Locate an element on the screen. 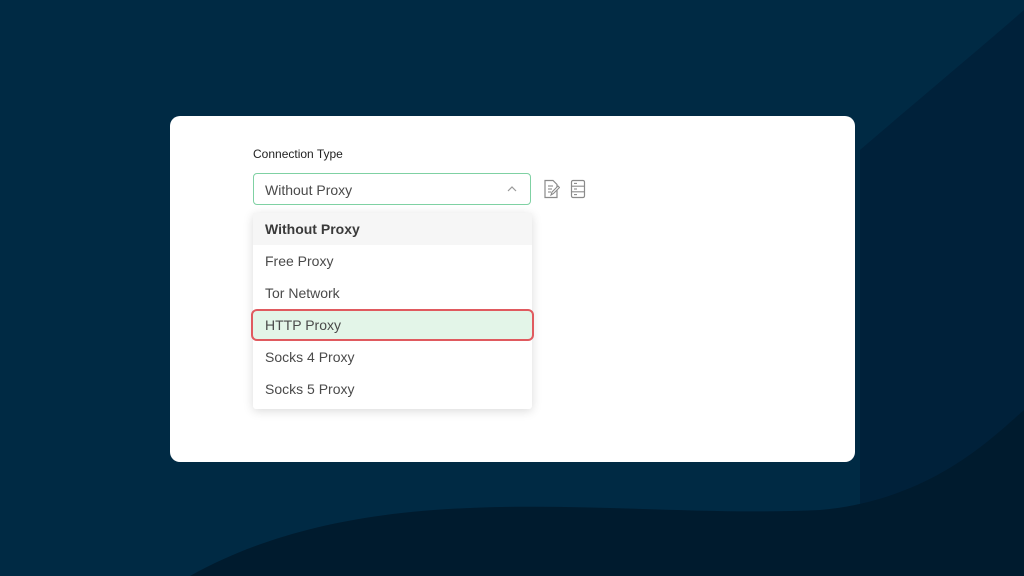 The image size is (1024, 576). chevron-up-icon is located at coordinates (512, 189).